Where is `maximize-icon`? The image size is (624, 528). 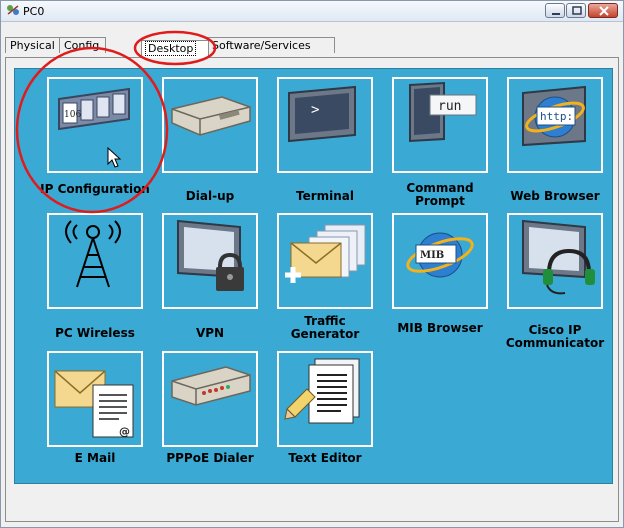 maximize-icon is located at coordinates (577, 10).